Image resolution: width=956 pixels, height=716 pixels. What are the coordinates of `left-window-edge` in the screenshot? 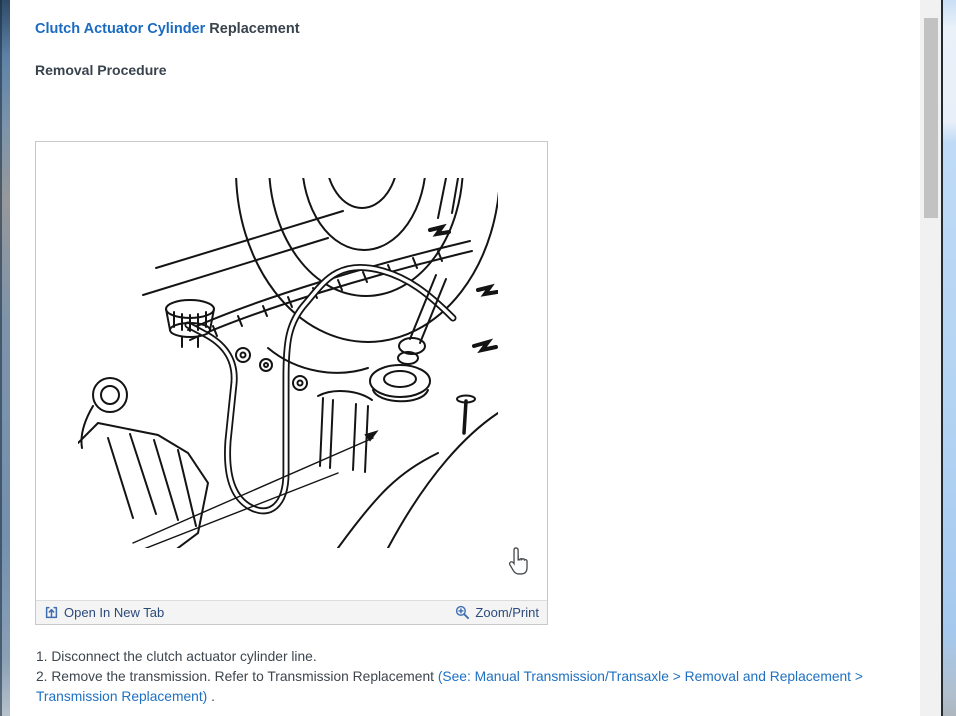 It's located at (5, 358).